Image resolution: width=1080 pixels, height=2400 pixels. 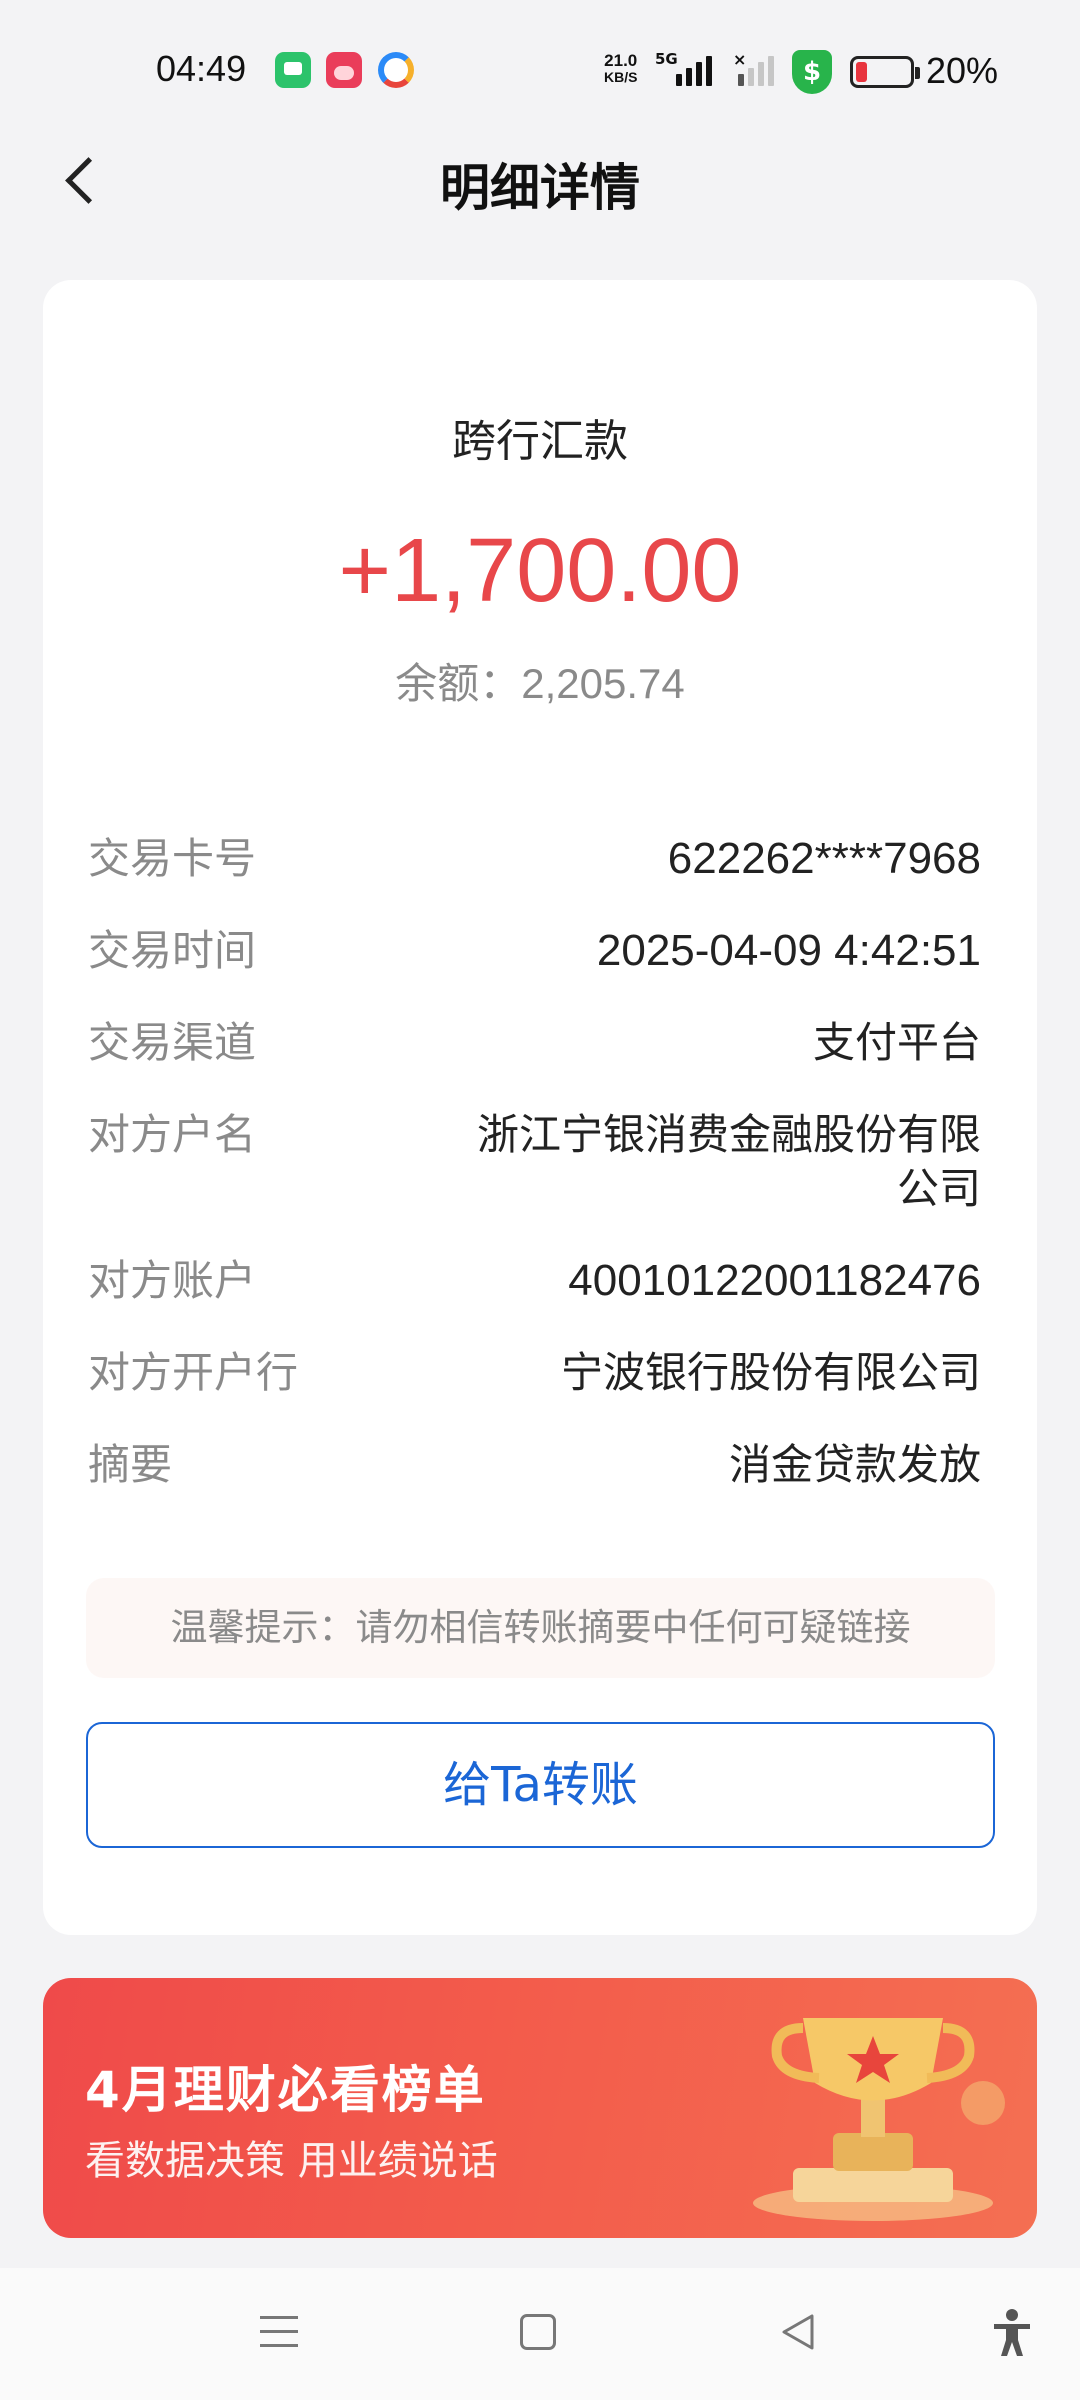 What do you see at coordinates (603, 683) in the screenshot?
I see `balance-value: 2,205.74` at bounding box center [603, 683].